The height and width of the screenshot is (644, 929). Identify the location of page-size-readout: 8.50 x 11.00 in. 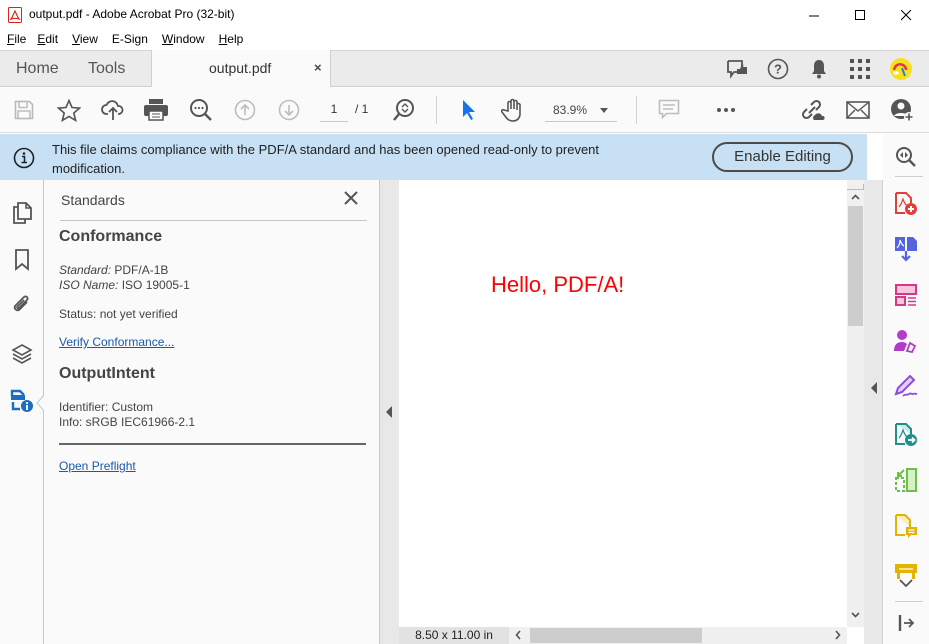
(454, 635).